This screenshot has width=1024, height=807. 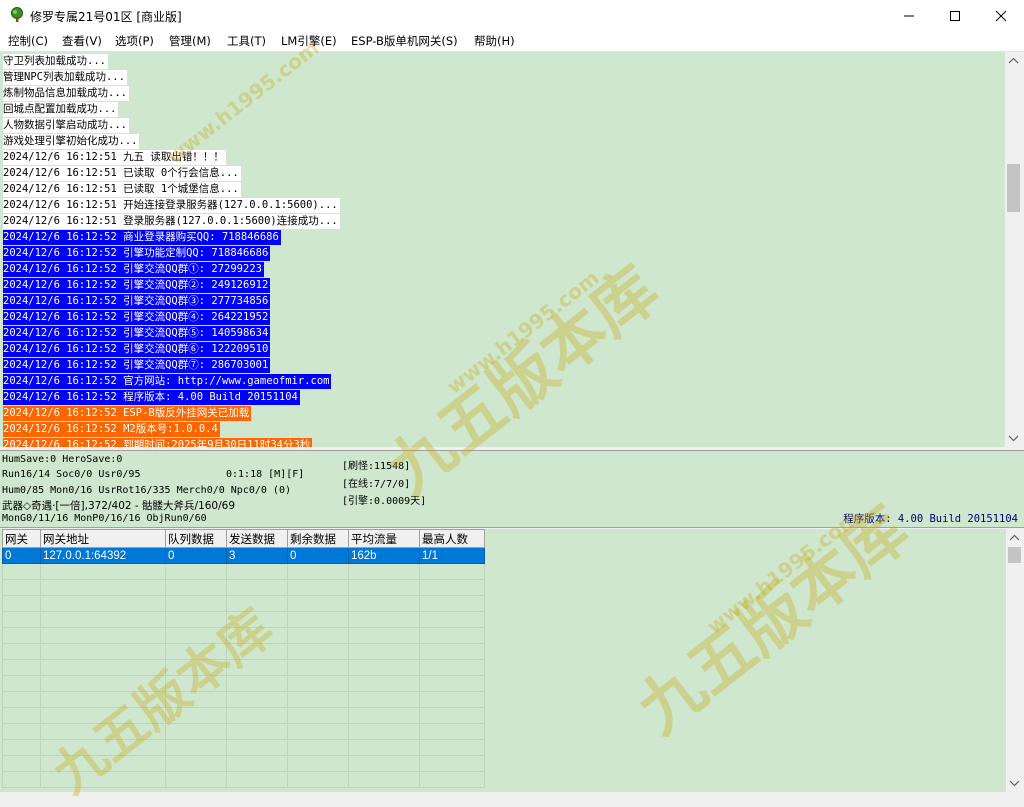 I want to click on log-line: 2024/12/6 16:12:52 商业登录器购买QQ: 718846686, so click(x=142, y=237).